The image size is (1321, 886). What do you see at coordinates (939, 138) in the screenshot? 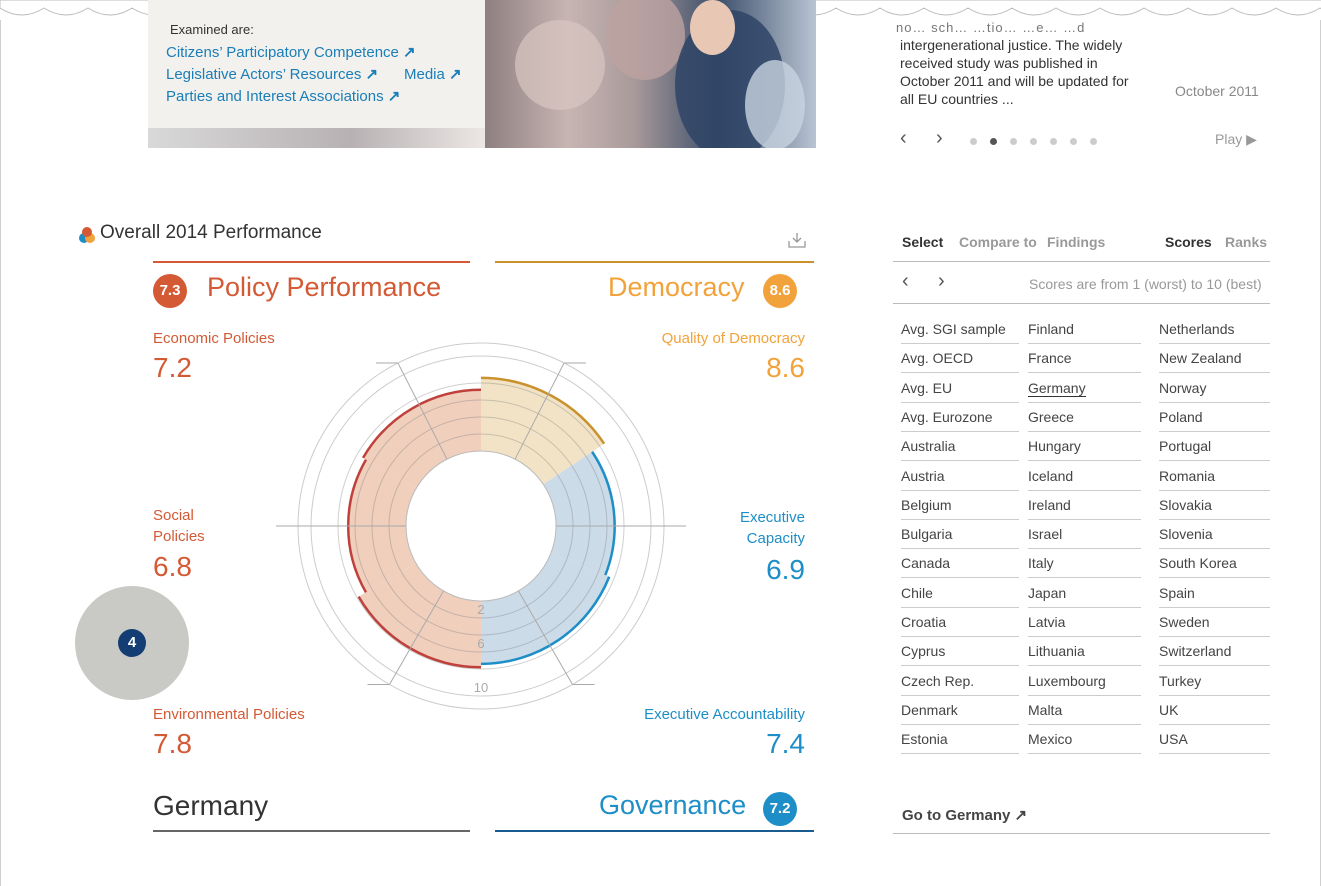
I see `news-next-button: ›` at bounding box center [939, 138].